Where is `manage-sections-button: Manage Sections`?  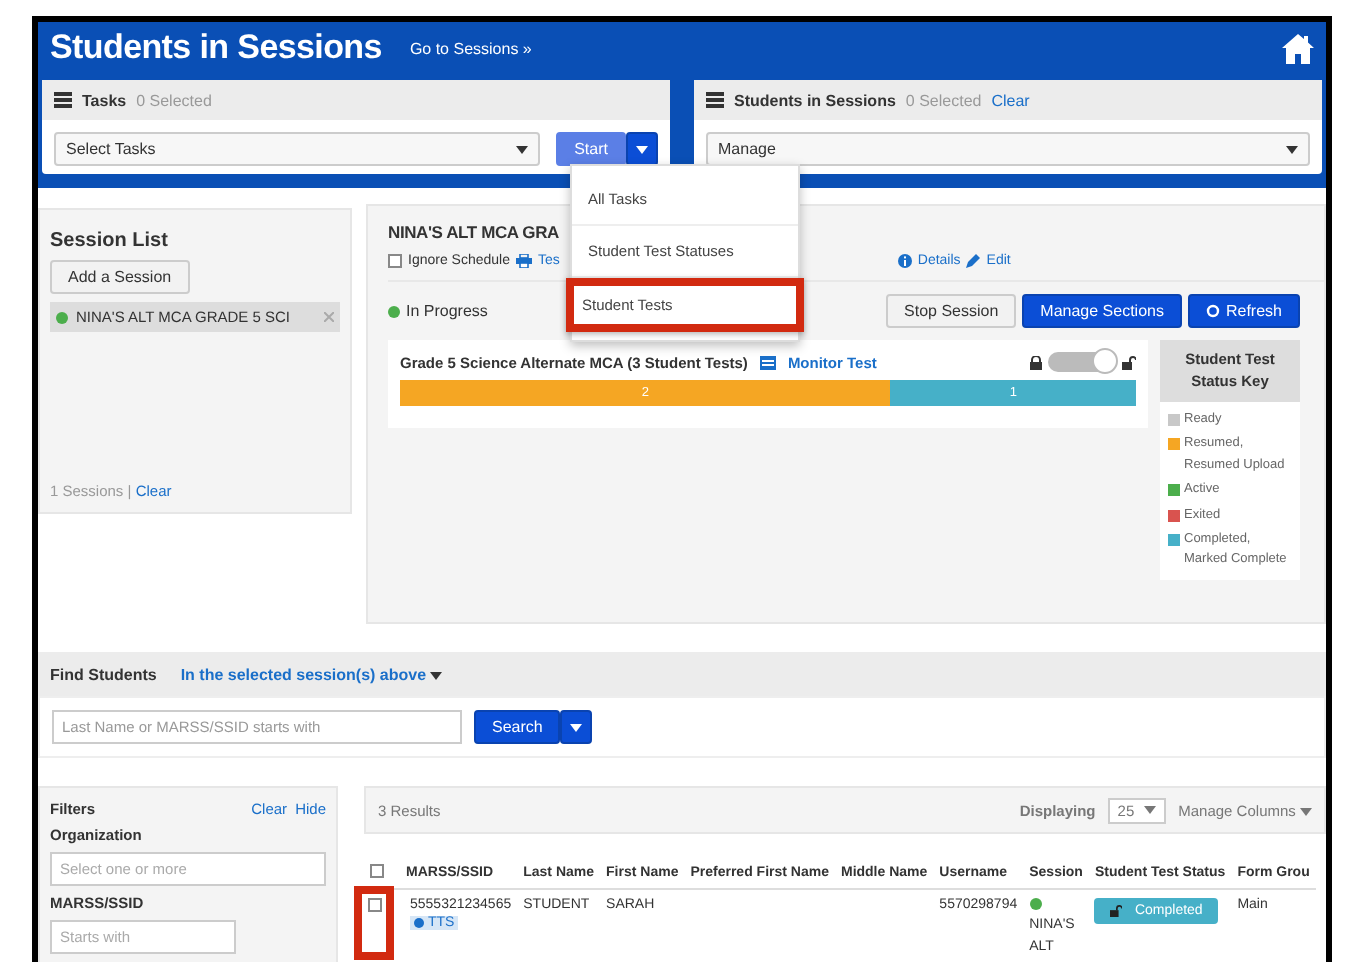
manage-sections-button: Manage Sections is located at coordinates (1102, 311).